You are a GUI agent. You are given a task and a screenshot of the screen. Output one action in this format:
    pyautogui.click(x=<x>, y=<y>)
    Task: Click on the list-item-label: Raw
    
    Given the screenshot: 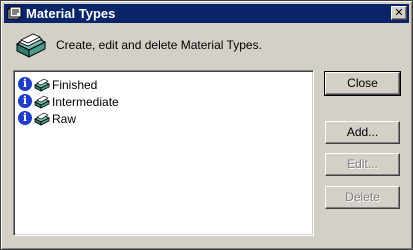 What is the action you would take?
    pyautogui.click(x=64, y=119)
    